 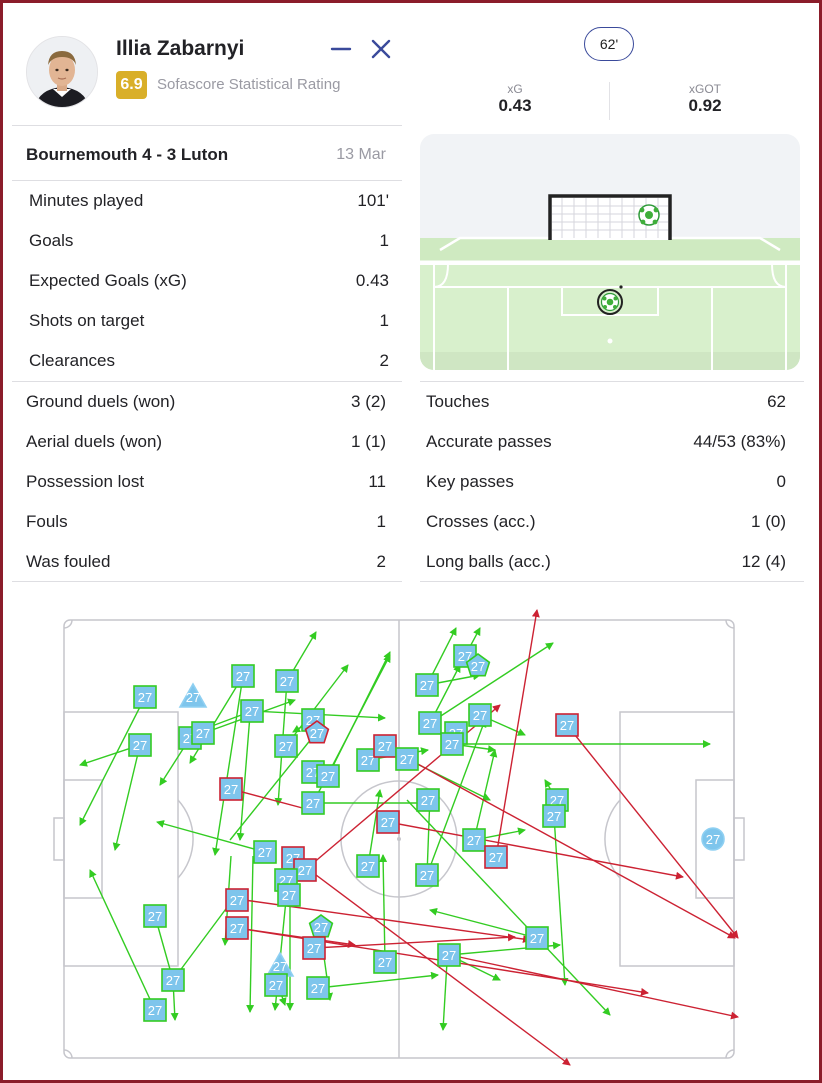 I want to click on rating-badge: 6.9, so click(x=131, y=85).